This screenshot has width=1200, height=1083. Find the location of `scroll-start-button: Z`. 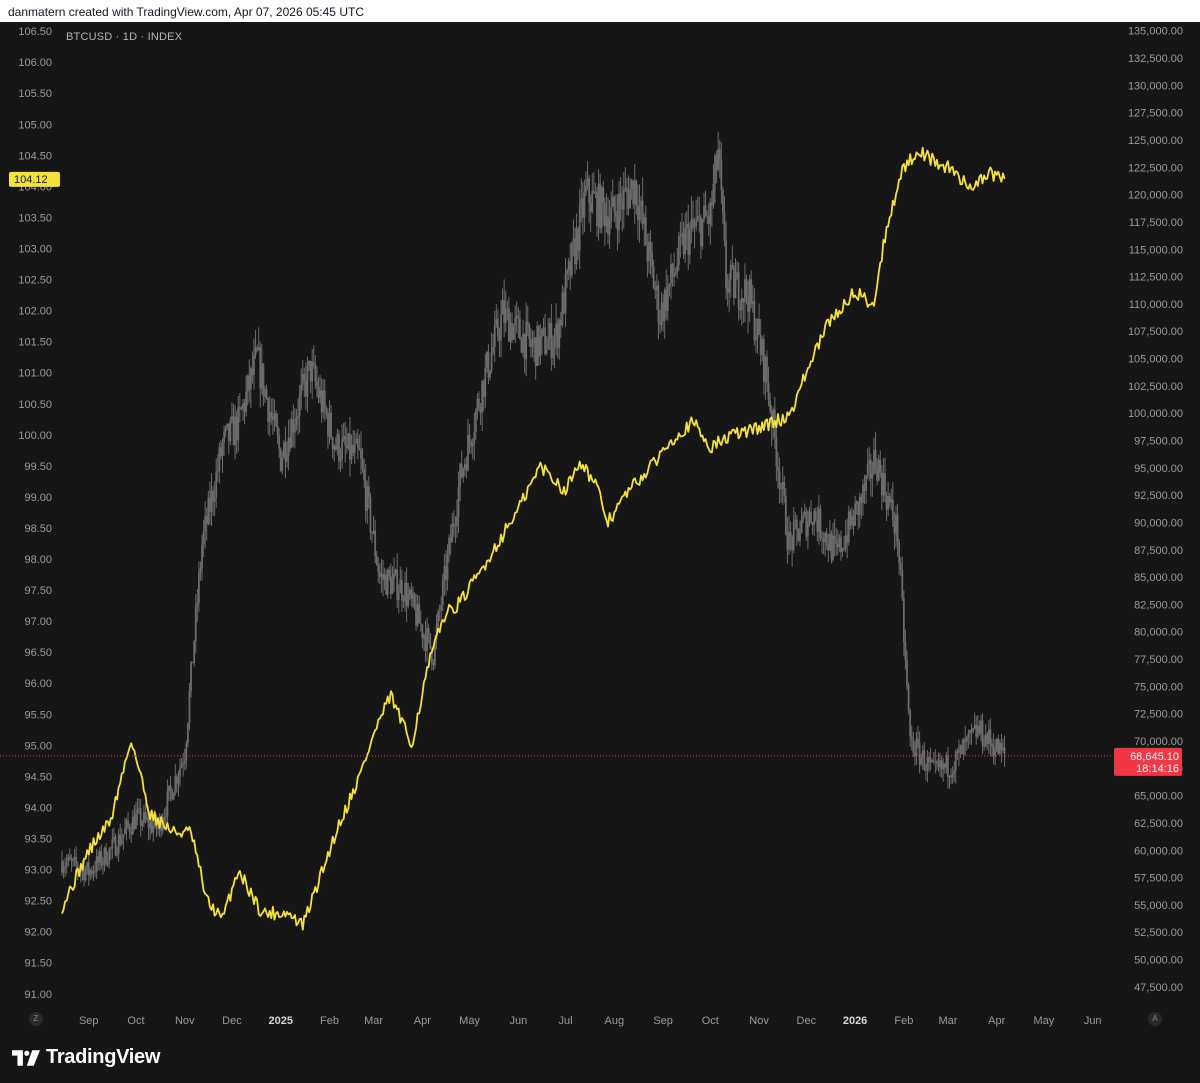

scroll-start-button: Z is located at coordinates (36, 1019).